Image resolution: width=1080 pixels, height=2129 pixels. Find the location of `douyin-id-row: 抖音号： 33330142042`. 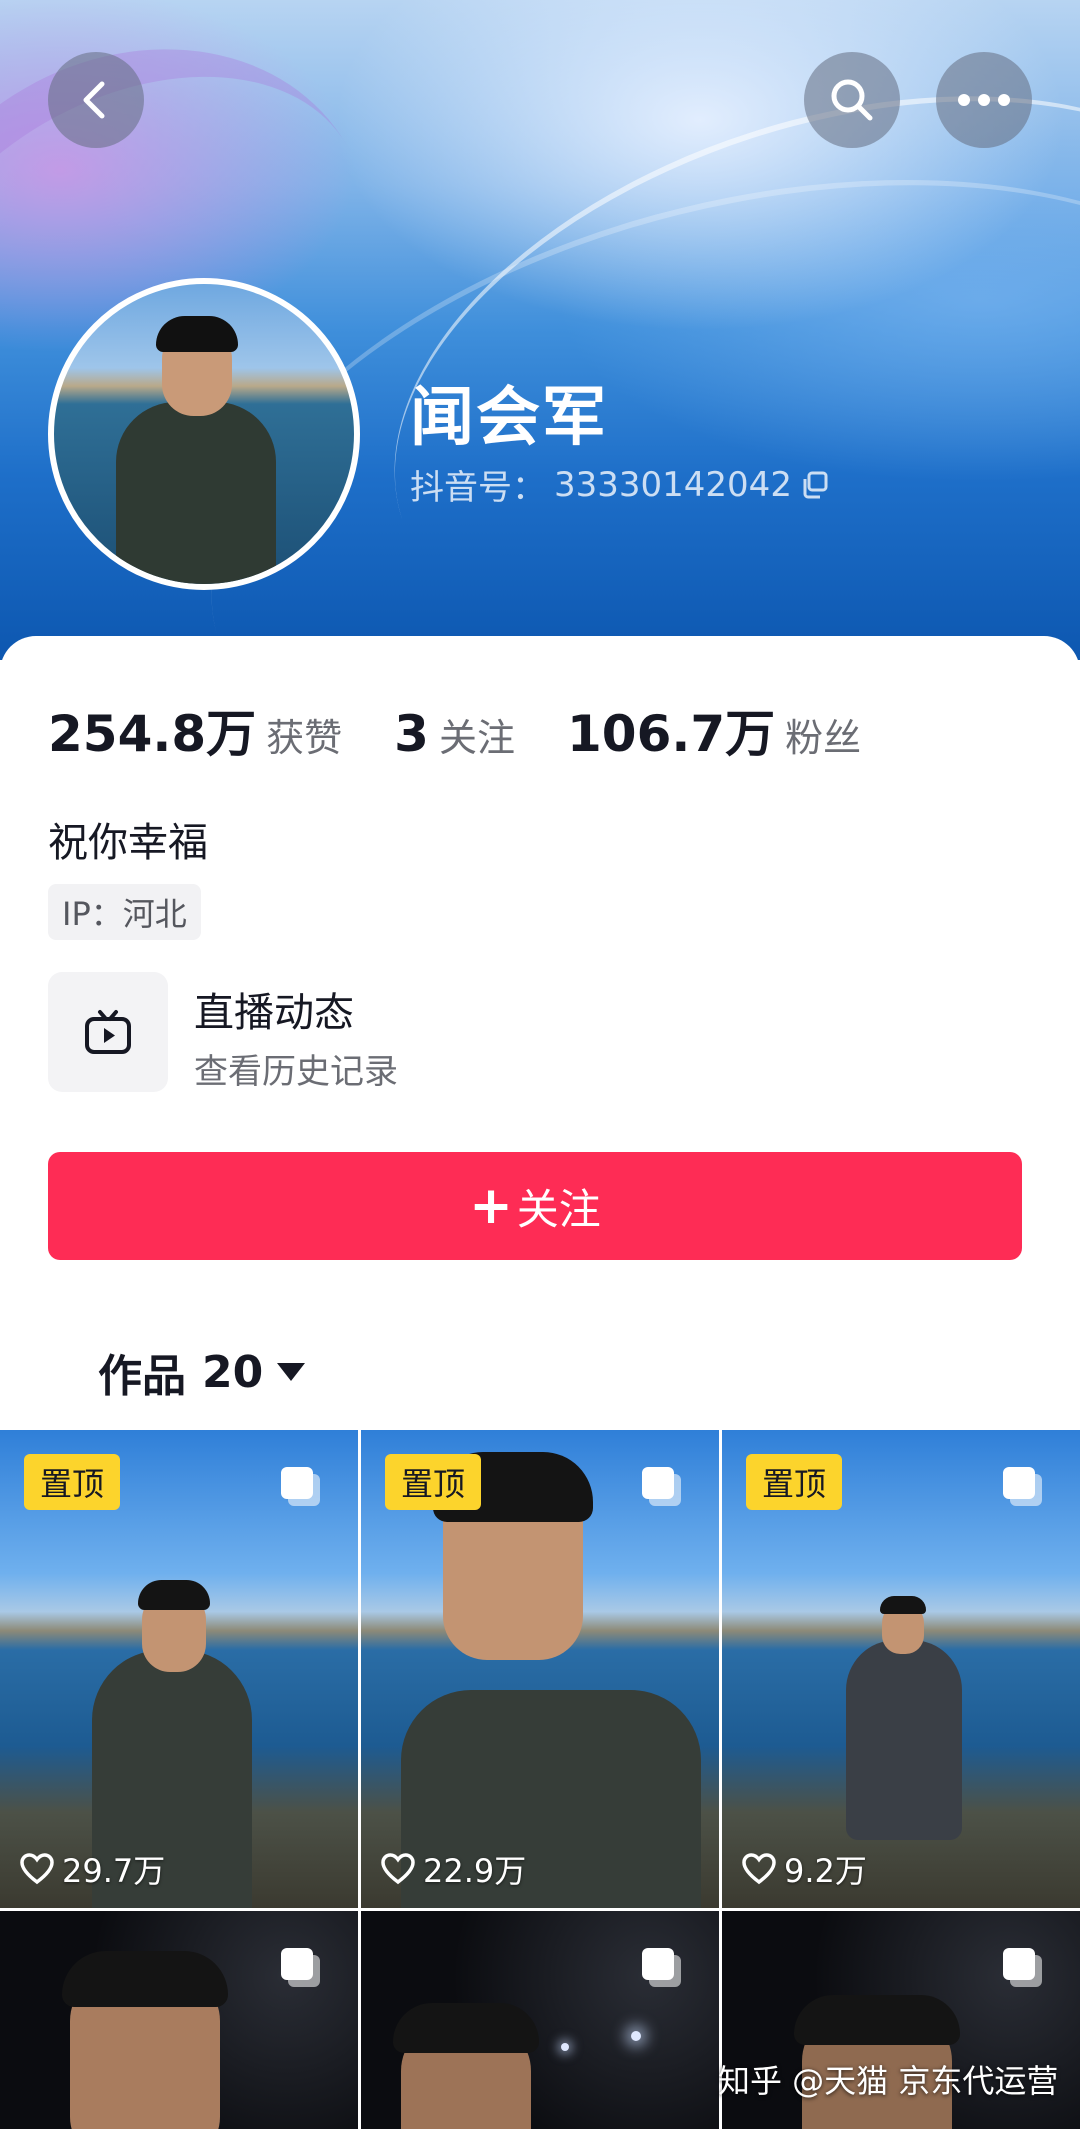

douyin-id-row: 抖音号： 33330142042 is located at coordinates (620, 484).